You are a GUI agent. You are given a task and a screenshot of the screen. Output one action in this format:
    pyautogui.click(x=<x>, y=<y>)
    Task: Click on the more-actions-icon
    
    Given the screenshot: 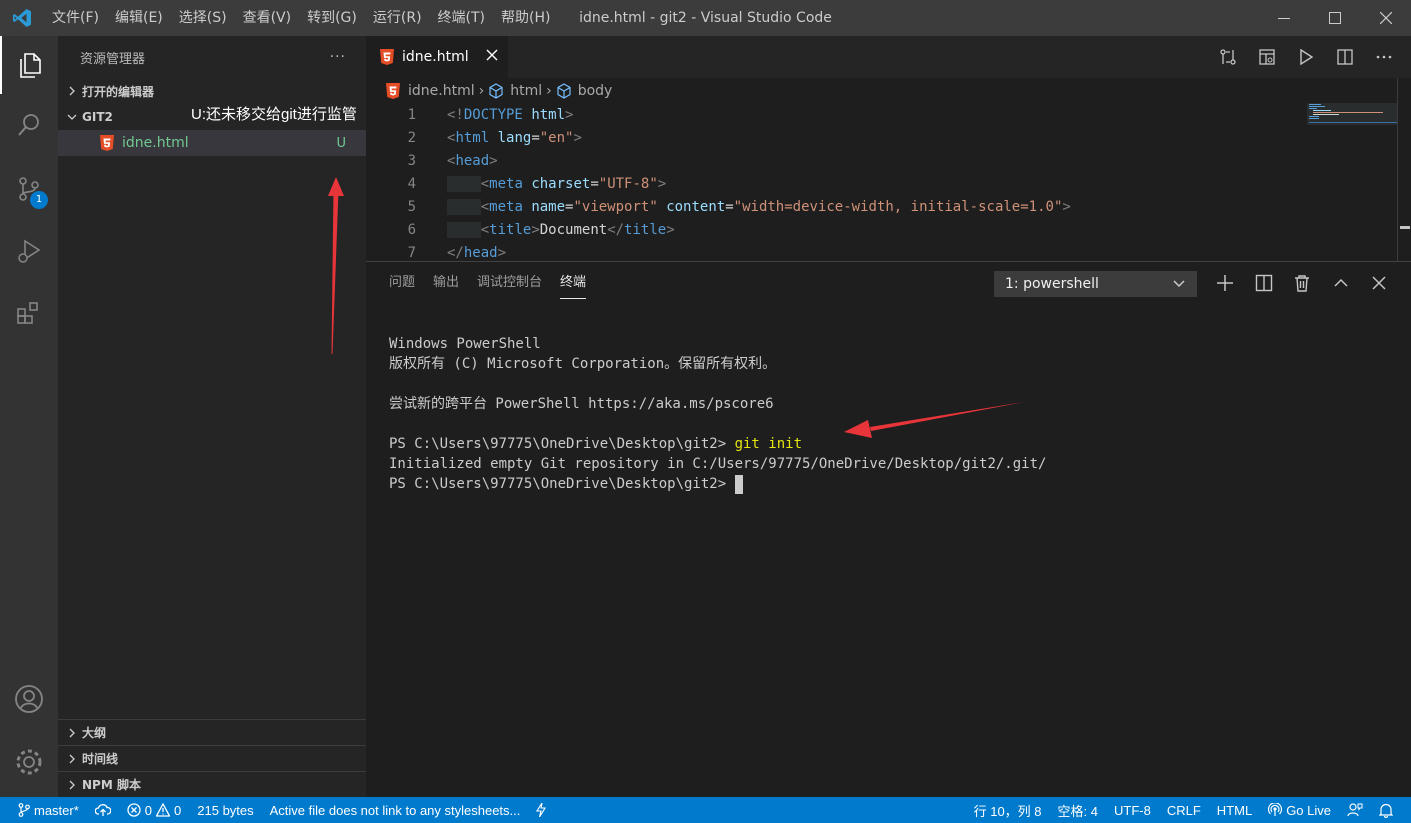 What is the action you would take?
    pyautogui.click(x=1383, y=57)
    